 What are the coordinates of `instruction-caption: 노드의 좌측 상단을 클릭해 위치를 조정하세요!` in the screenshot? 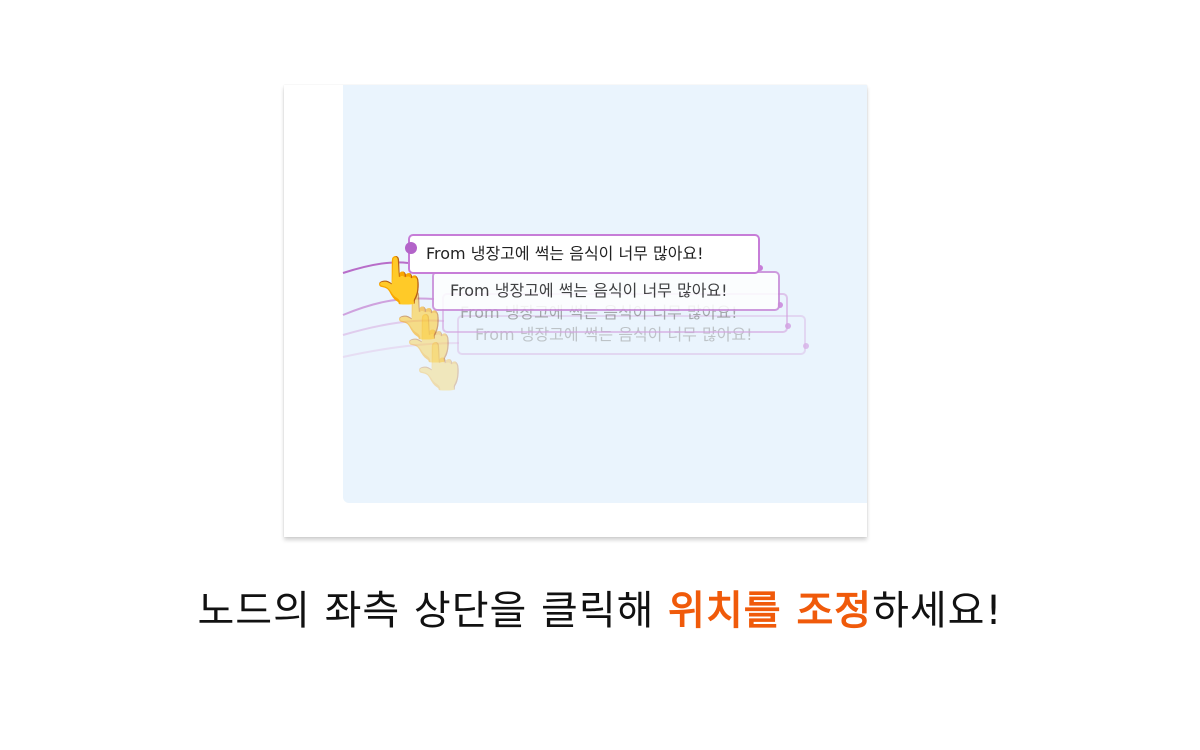 It's located at (600, 607).